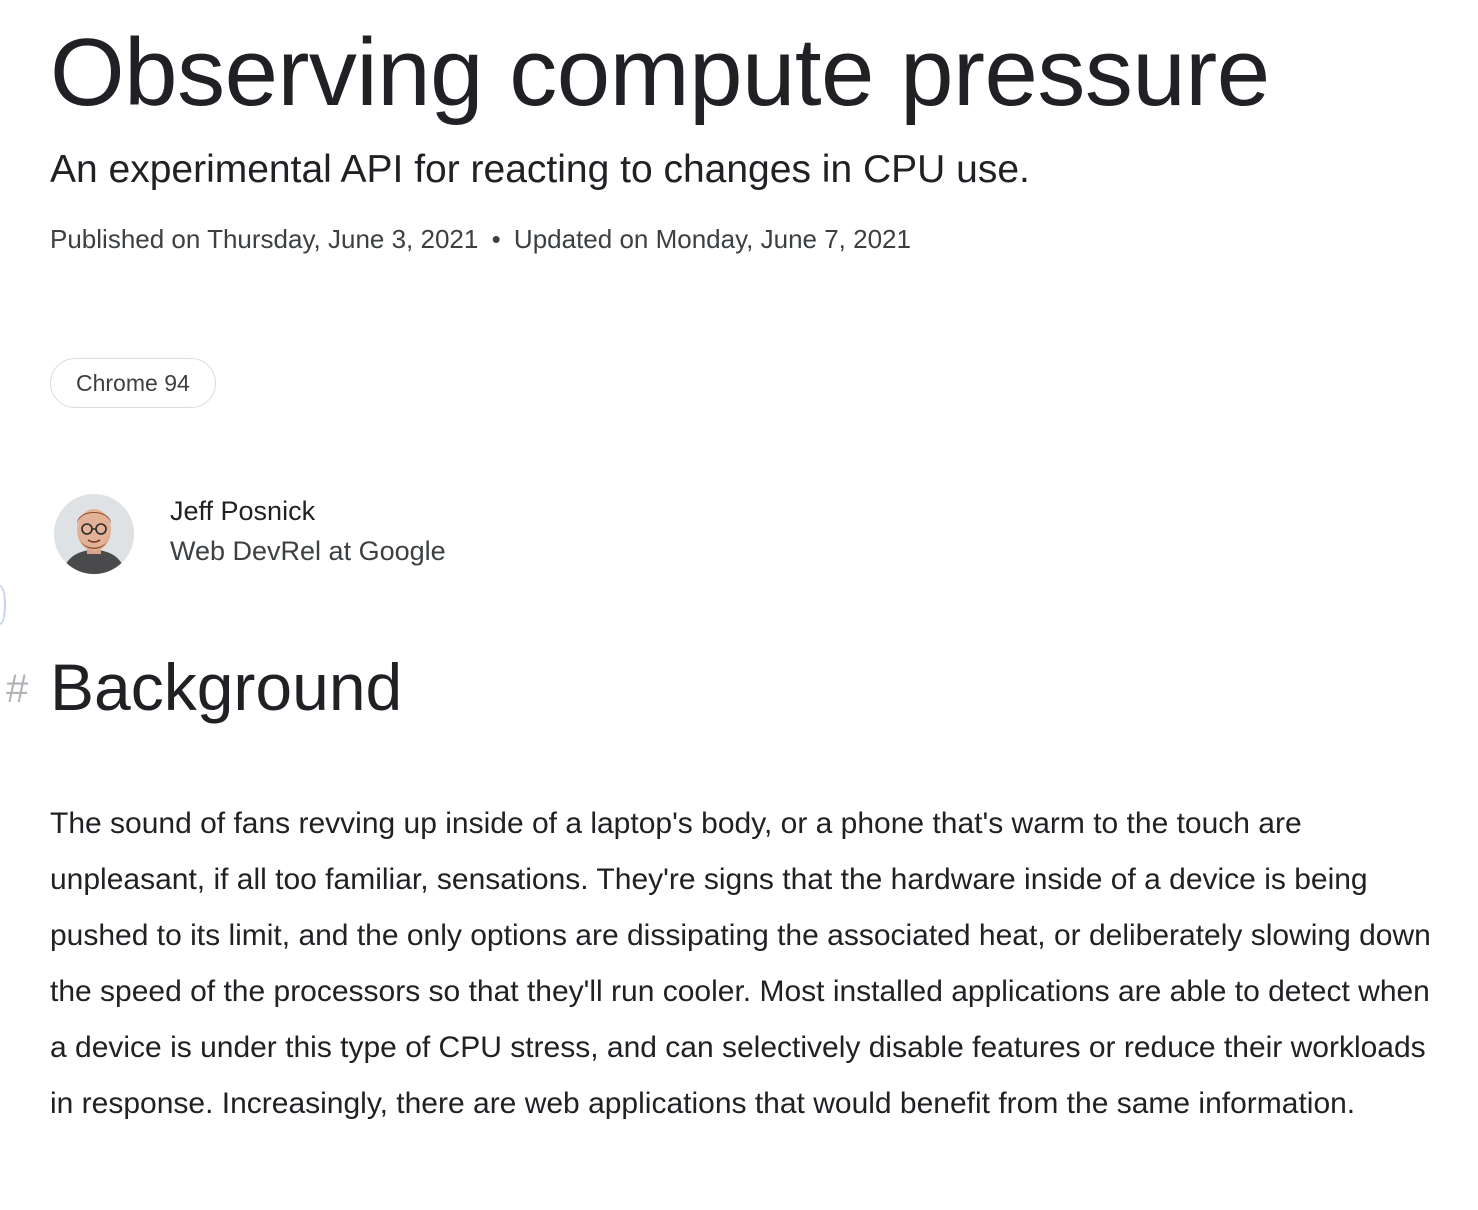 Image resolution: width=1478 pixels, height=1210 pixels. What do you see at coordinates (264, 239) in the screenshot?
I see `published-date: Published on Thursday, June 3, 2021` at bounding box center [264, 239].